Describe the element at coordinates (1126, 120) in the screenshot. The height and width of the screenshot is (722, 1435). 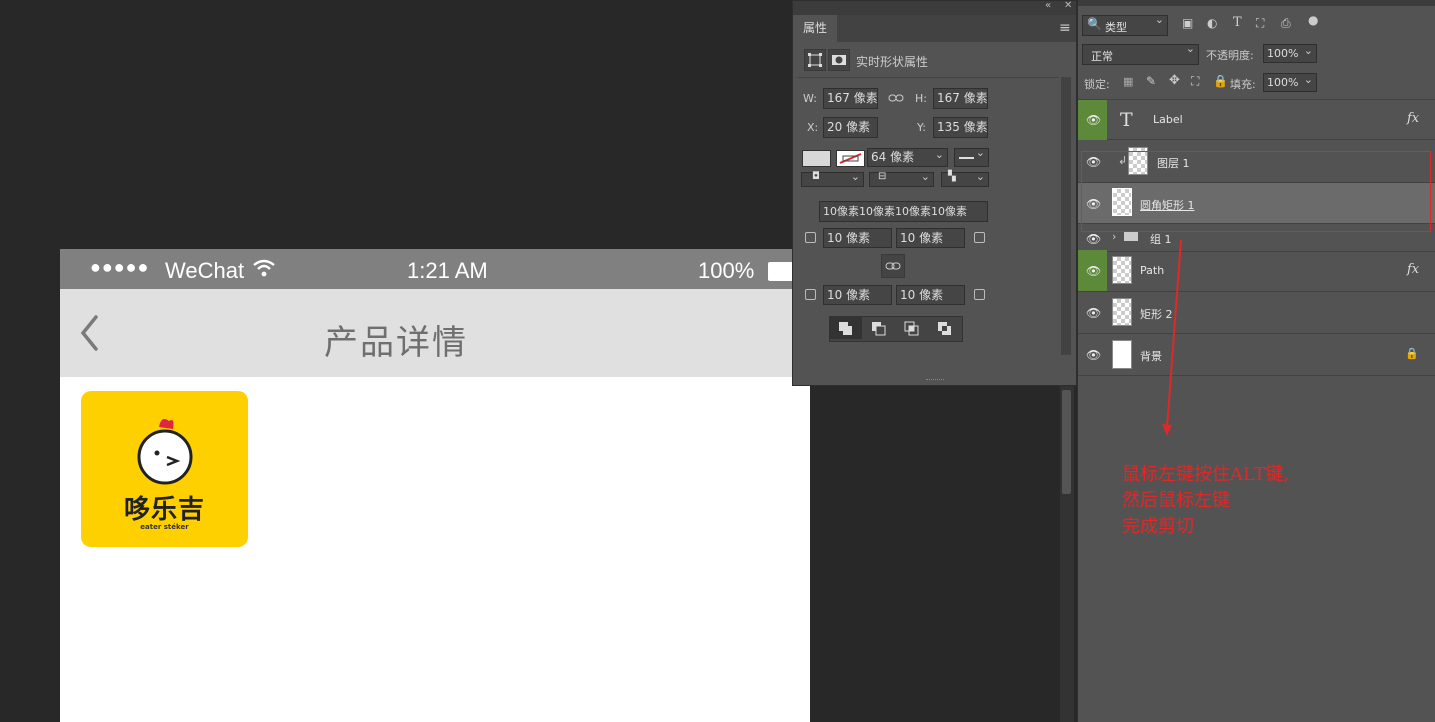
I see `text-layer-icon: T` at that location.